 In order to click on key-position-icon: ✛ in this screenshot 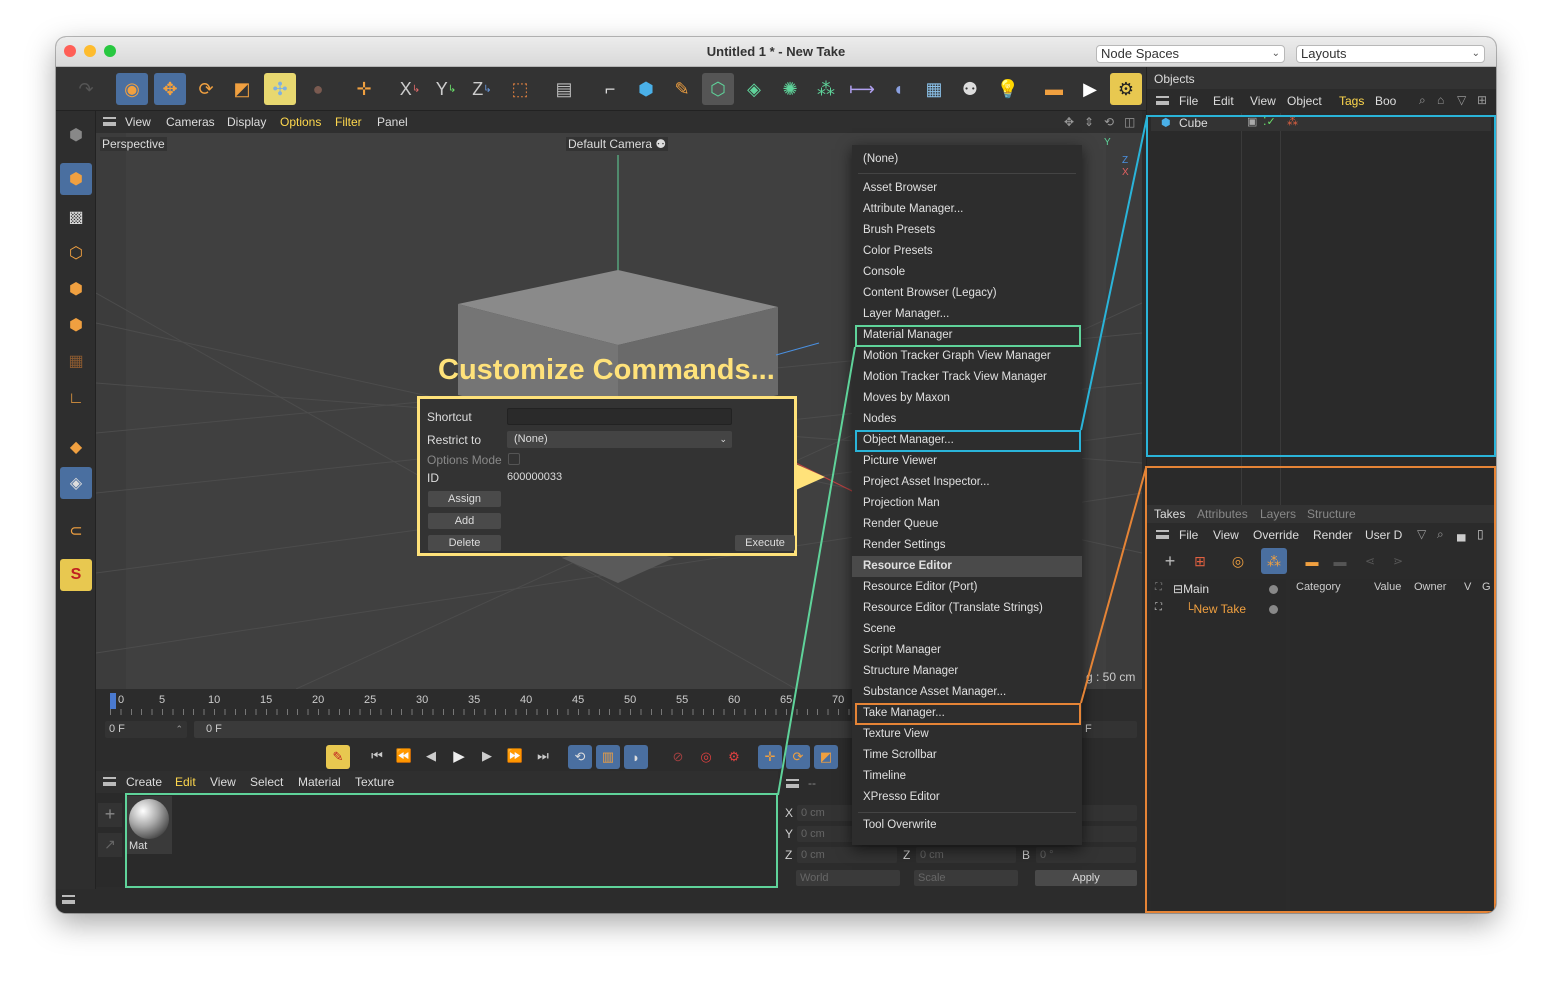, I will do `click(770, 757)`.